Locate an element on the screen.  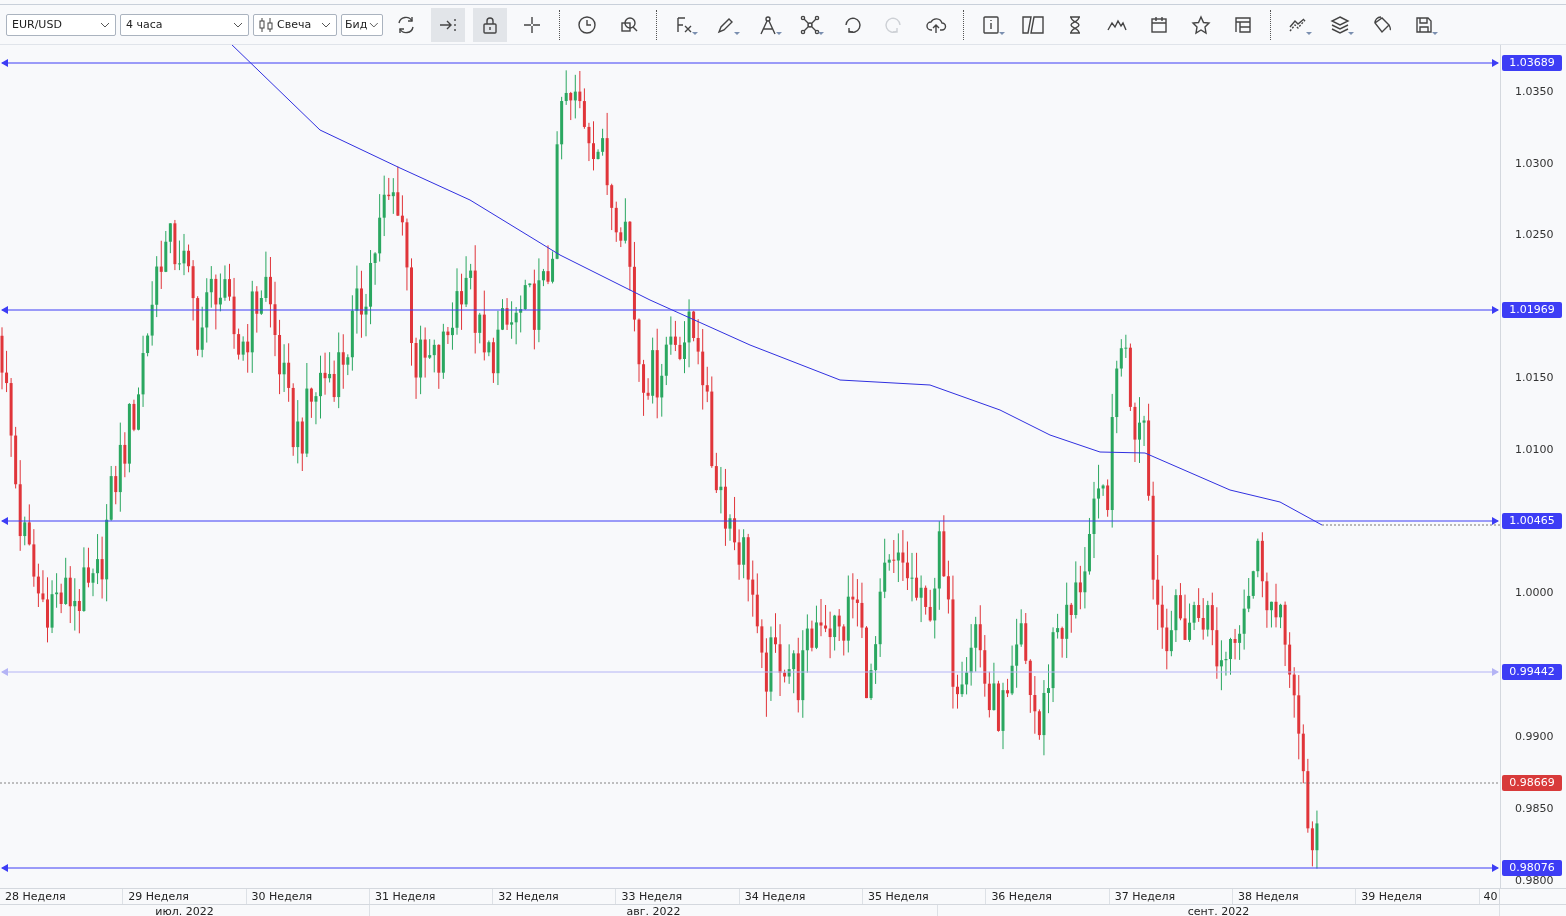
week-label: 38 Неделя is located at coordinates (1294, 896).